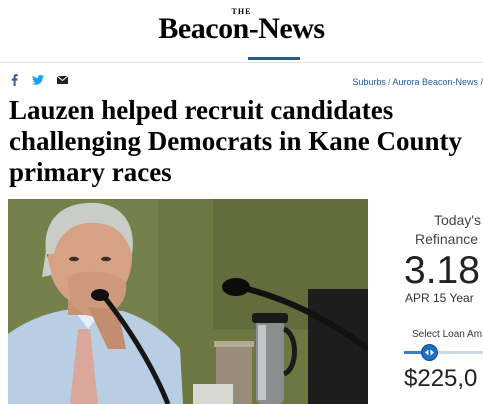  What do you see at coordinates (447, 239) in the screenshot?
I see `ad-refinance-label: Refinance` at bounding box center [447, 239].